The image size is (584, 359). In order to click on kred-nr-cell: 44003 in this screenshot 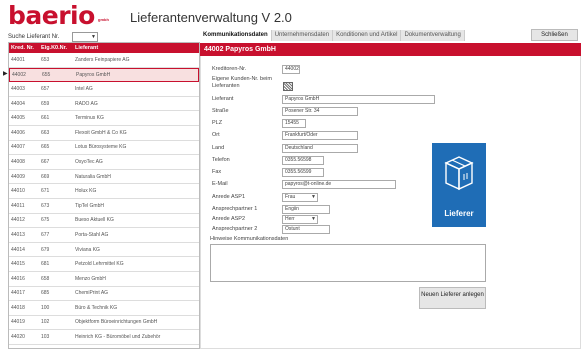, I will do `click(18, 88)`.